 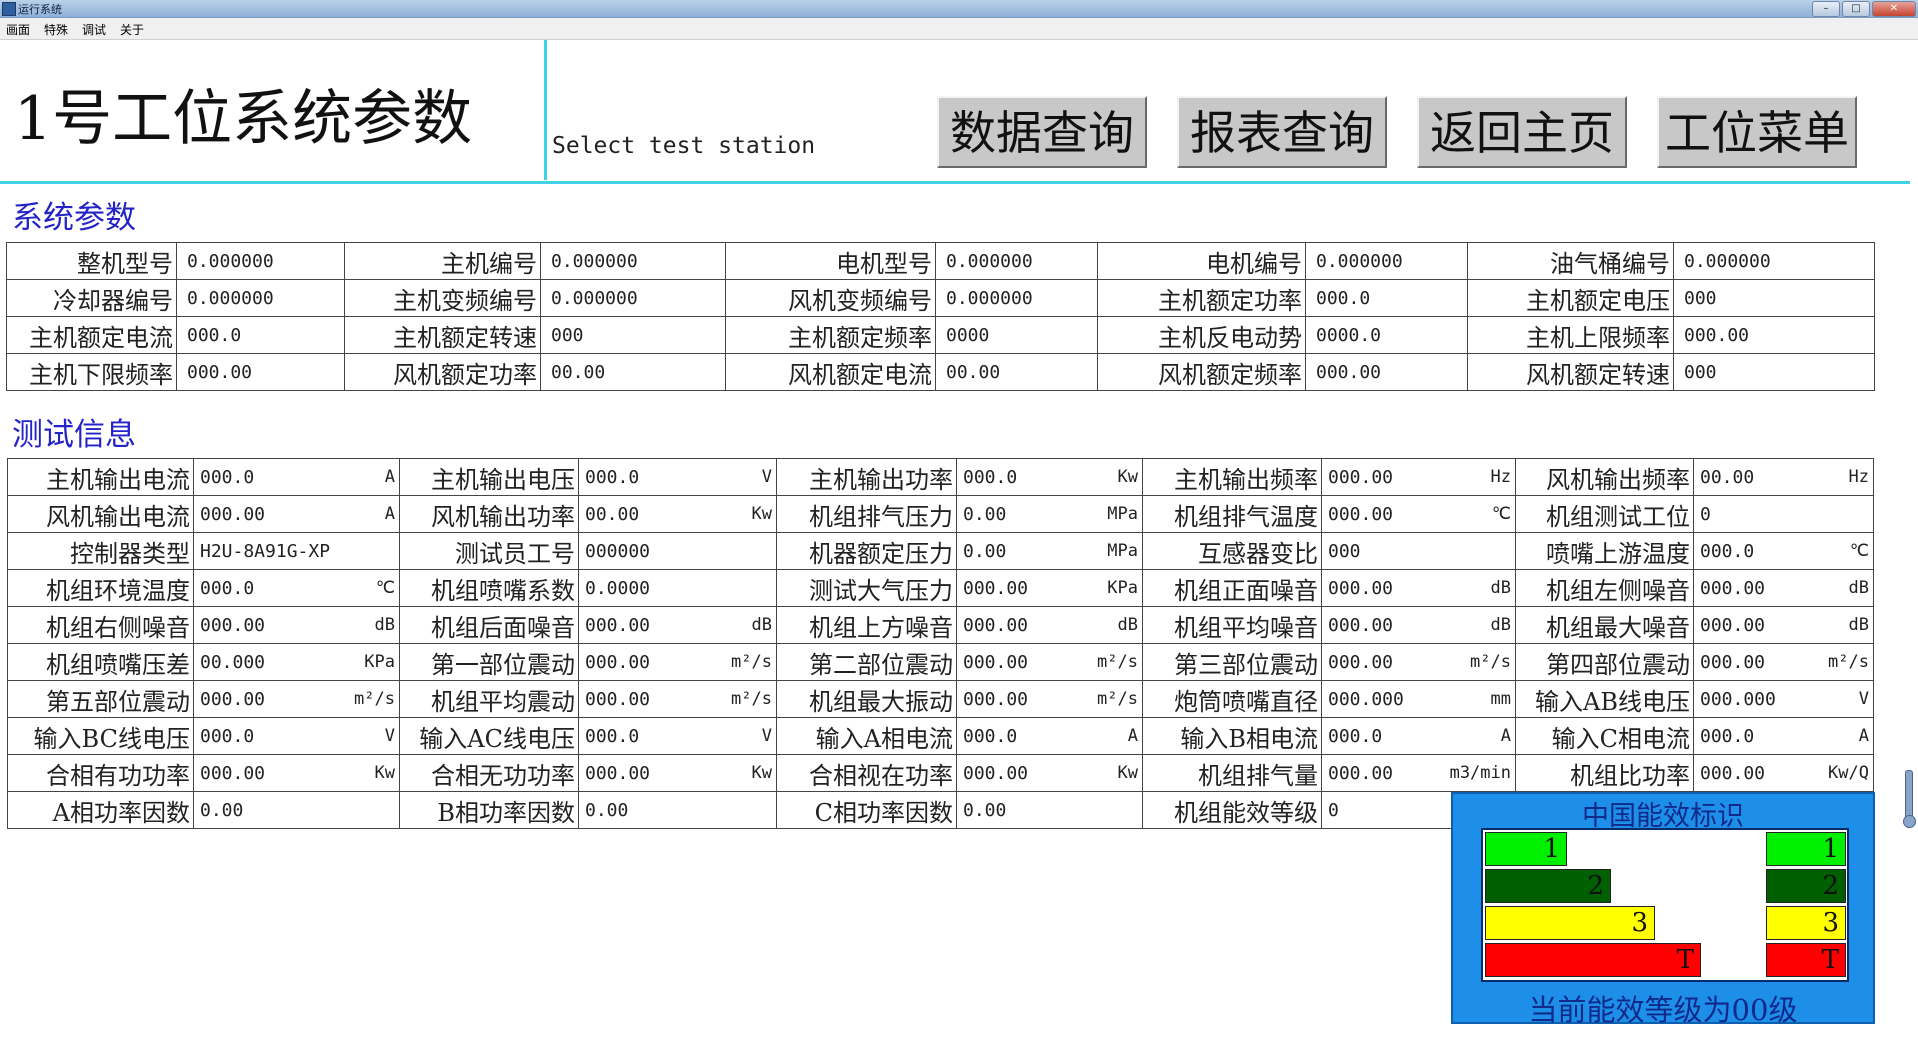 I want to click on test-value: 0, so click(x=1333, y=810).